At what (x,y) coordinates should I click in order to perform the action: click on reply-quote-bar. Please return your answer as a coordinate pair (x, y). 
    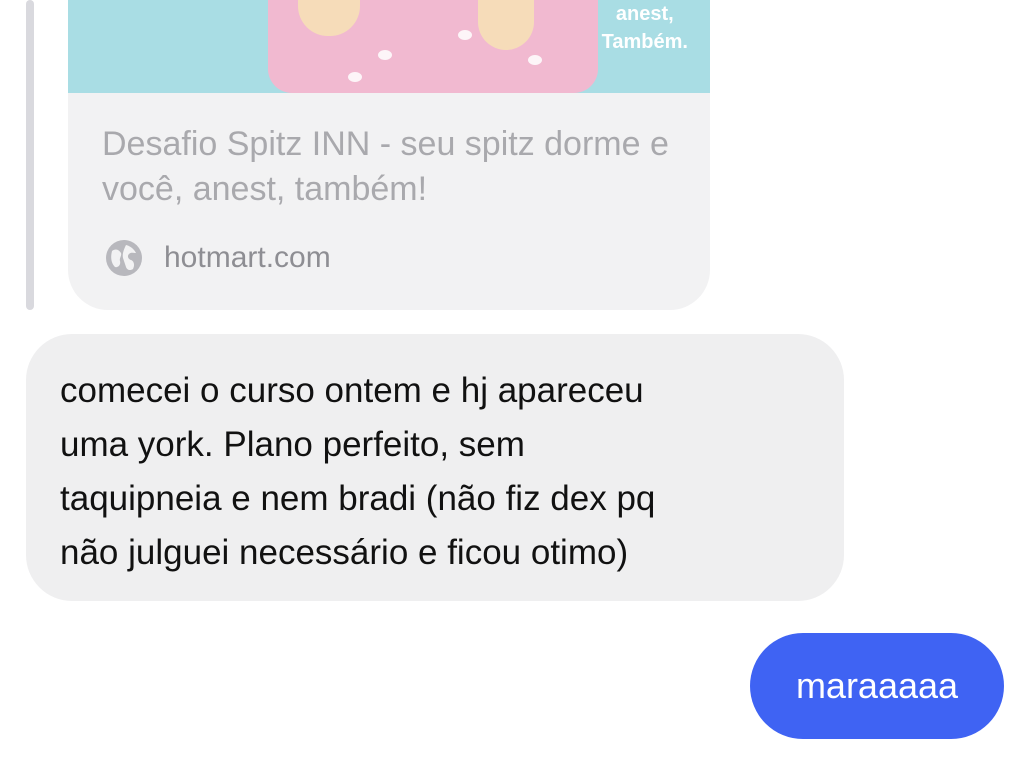
    Looking at the image, I should click on (30, 155).